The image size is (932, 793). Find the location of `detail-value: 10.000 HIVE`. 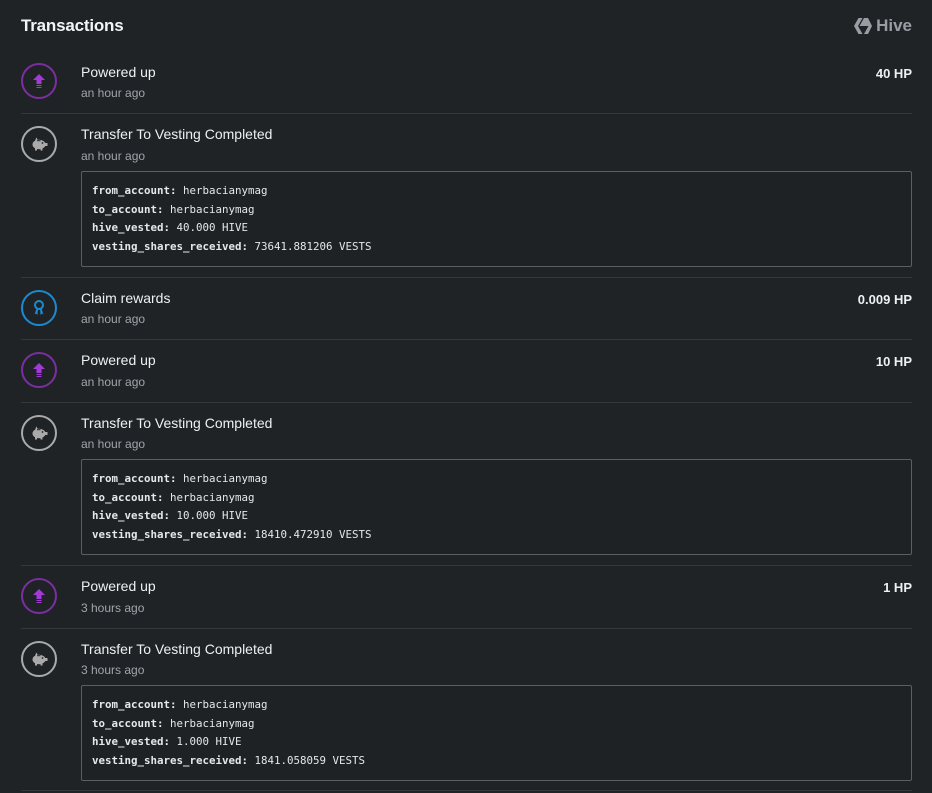

detail-value: 10.000 HIVE is located at coordinates (212, 515).